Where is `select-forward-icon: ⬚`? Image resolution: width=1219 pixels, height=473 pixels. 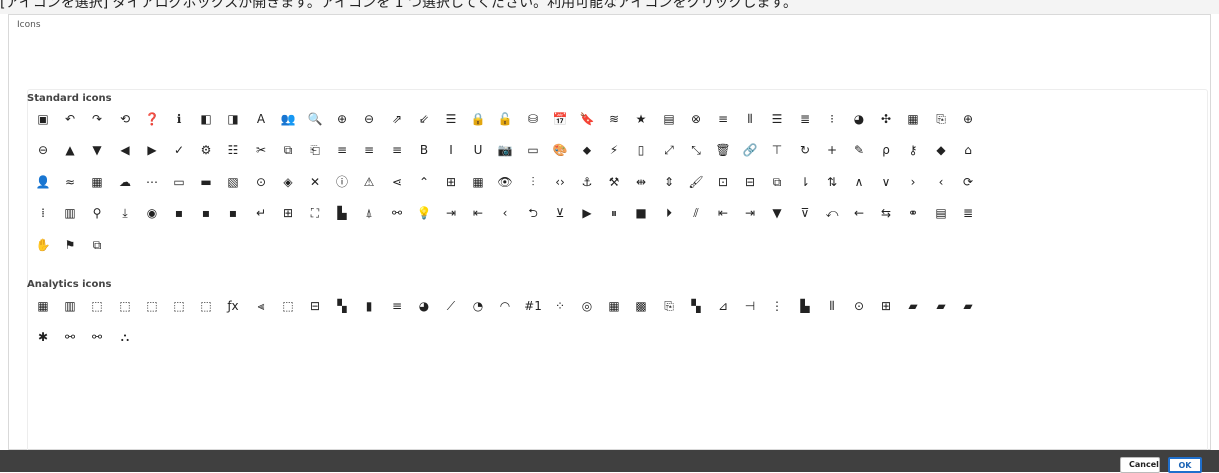
select-forward-icon: ⬚ is located at coordinates (206, 306).